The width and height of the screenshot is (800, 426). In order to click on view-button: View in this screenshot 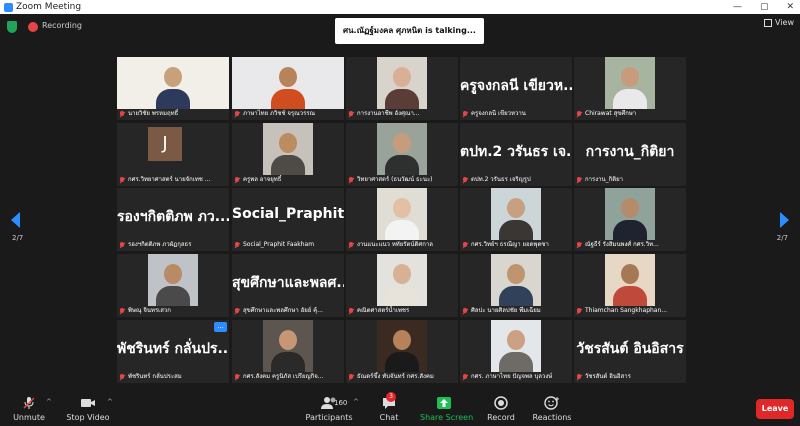, I will do `click(779, 22)`.